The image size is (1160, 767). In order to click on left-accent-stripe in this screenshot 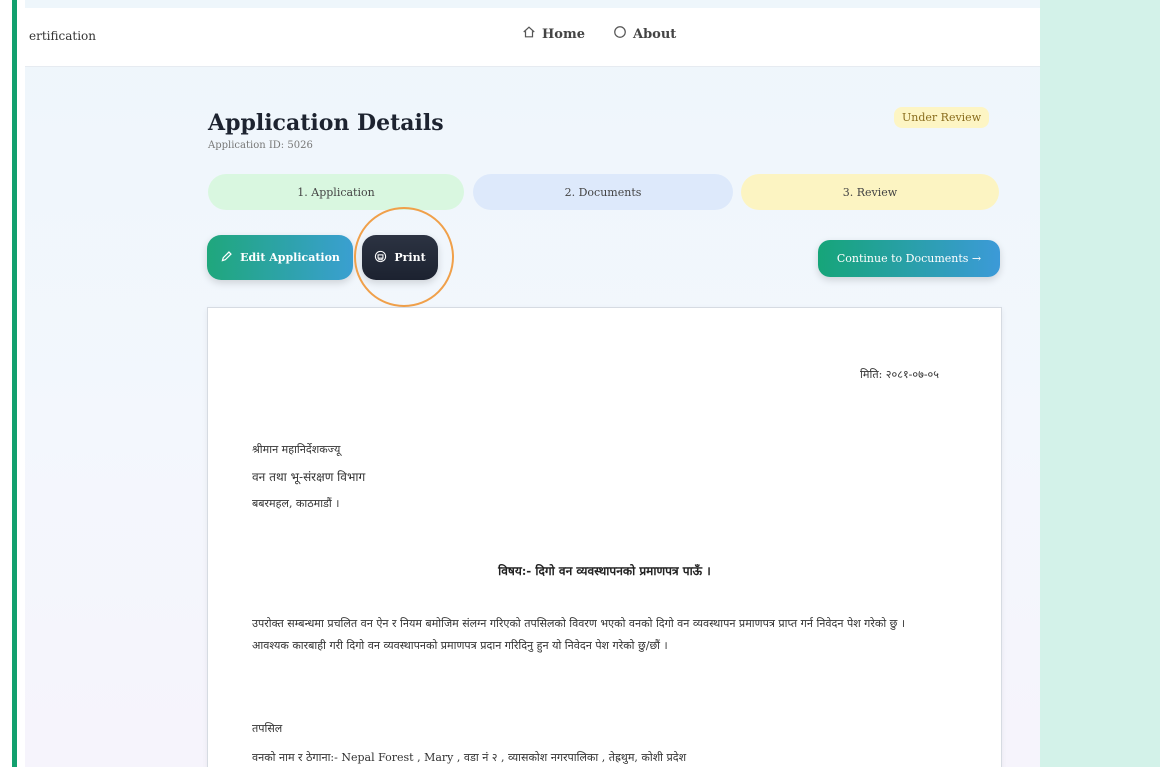, I will do `click(14, 383)`.